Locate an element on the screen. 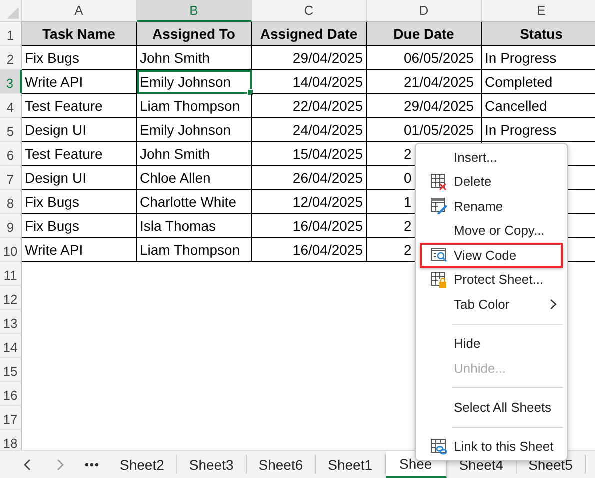 The width and height of the screenshot is (595, 478). row-header: 13 is located at coordinates (11, 322).